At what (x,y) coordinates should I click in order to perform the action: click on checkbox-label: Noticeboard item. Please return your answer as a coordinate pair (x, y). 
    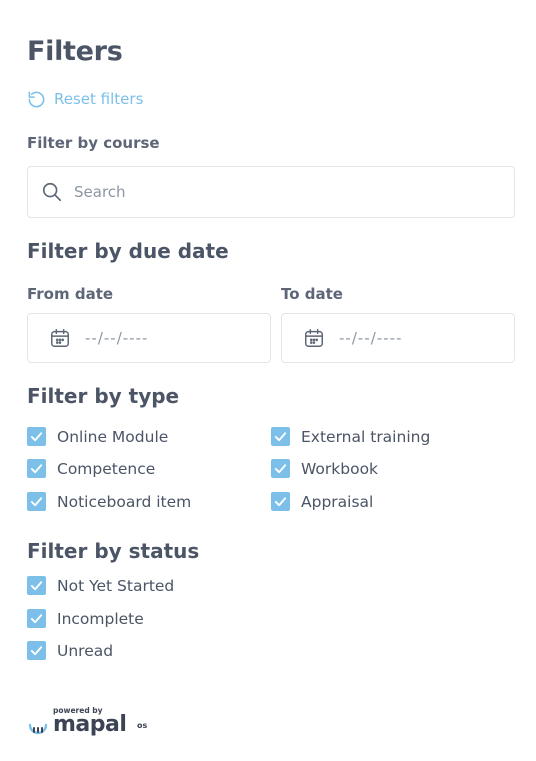
    Looking at the image, I should click on (124, 501).